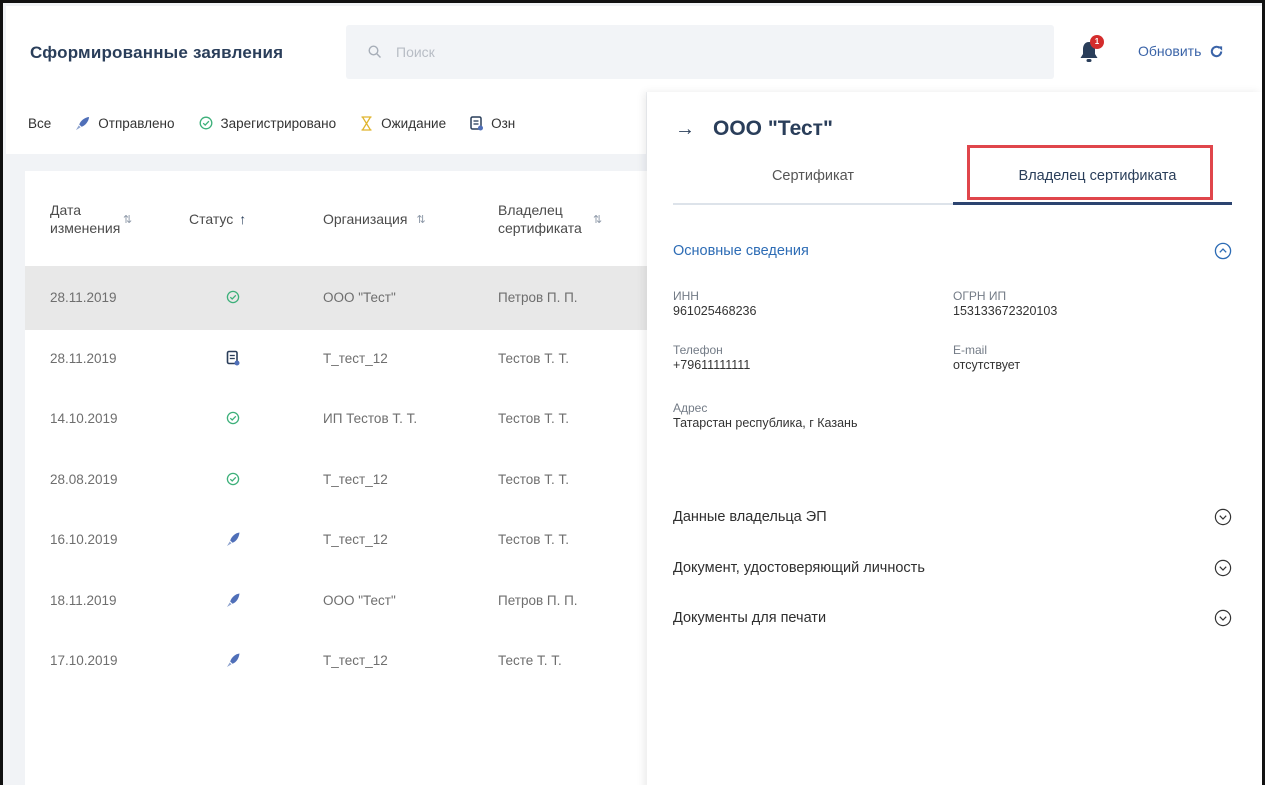 This screenshot has width=1265, height=785. What do you see at coordinates (278, 123) in the screenshot?
I see `filter-label: Зарегистрировано` at bounding box center [278, 123].